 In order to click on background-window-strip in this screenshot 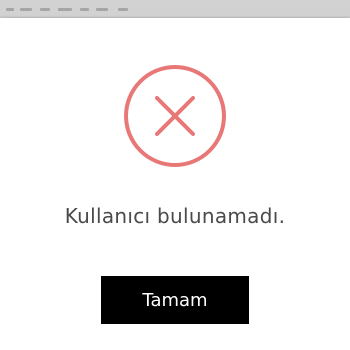, I will do `click(175, 9)`.